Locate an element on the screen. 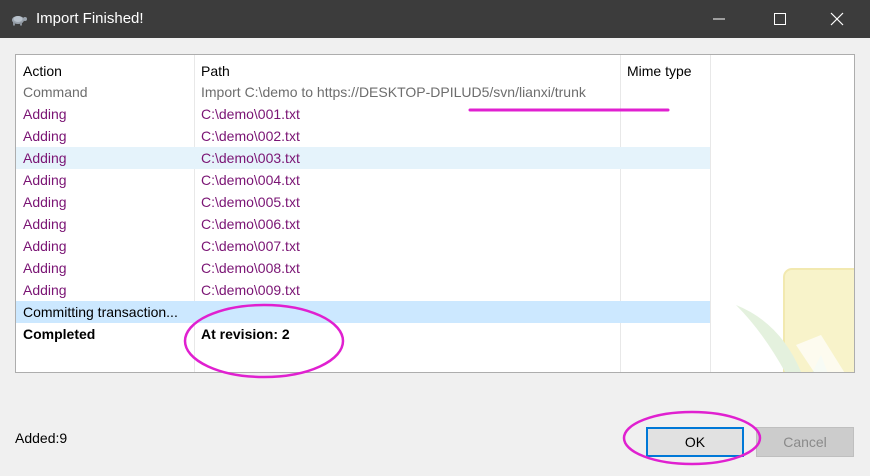 The image size is (870, 476). tortoise-icon is located at coordinates (19, 21).